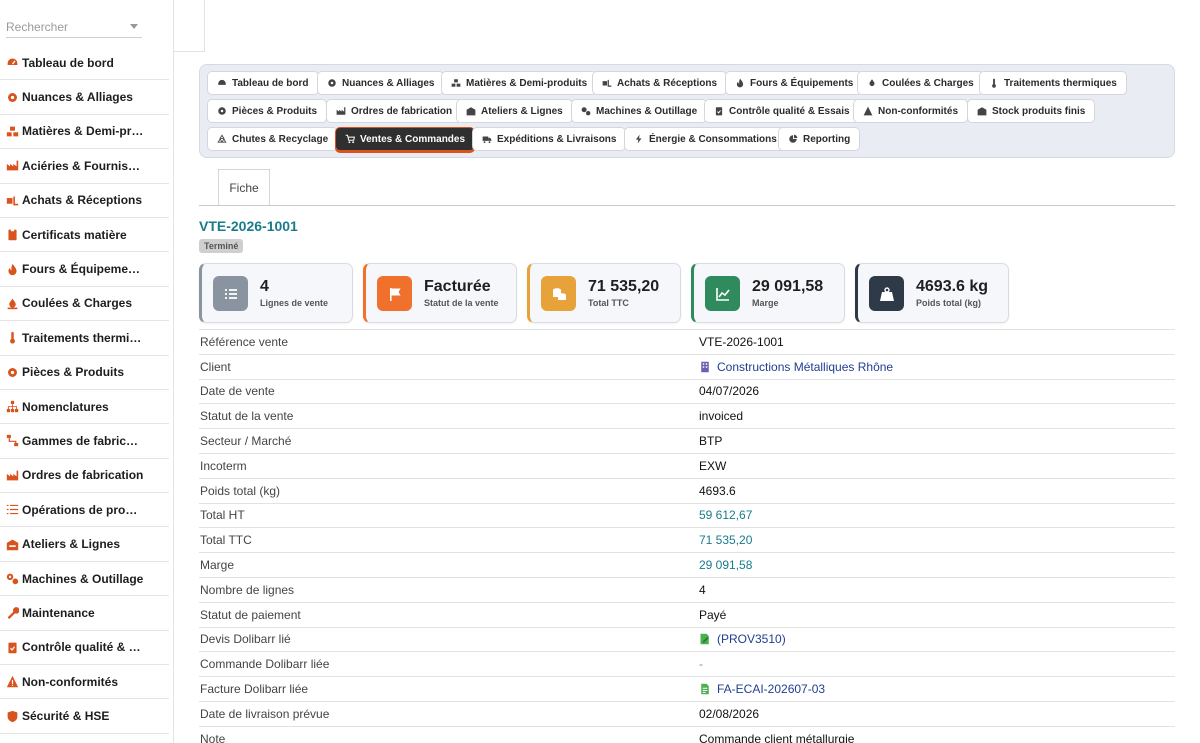 The width and height of the screenshot is (1200, 743). Describe the element at coordinates (487, 139) in the screenshot. I see `truck-icon` at that location.